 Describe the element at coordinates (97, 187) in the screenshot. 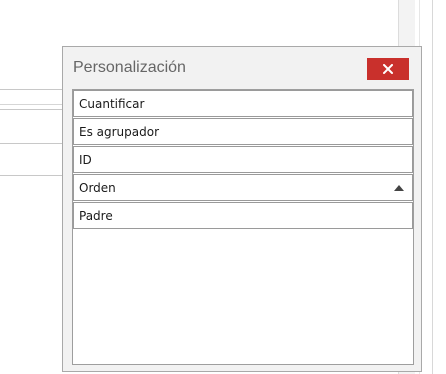

I see `field-label: Orden` at that location.